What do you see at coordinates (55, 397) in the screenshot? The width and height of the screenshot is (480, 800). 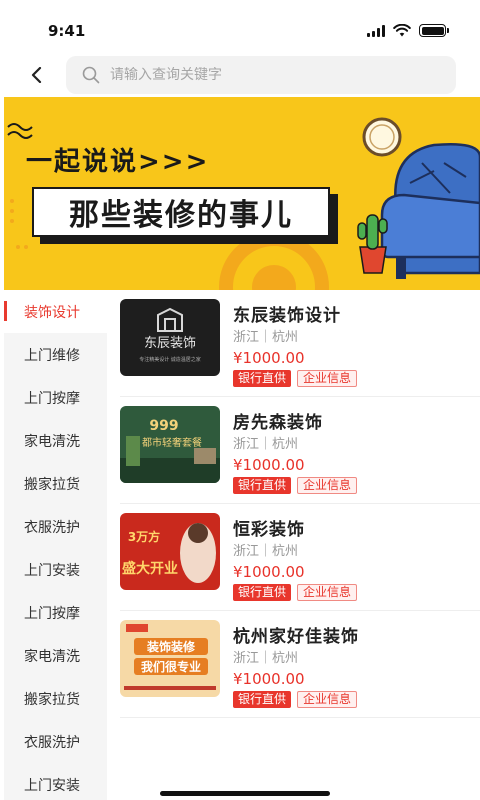 I see `sidebar-item-home-massage: 上门按摩` at bounding box center [55, 397].